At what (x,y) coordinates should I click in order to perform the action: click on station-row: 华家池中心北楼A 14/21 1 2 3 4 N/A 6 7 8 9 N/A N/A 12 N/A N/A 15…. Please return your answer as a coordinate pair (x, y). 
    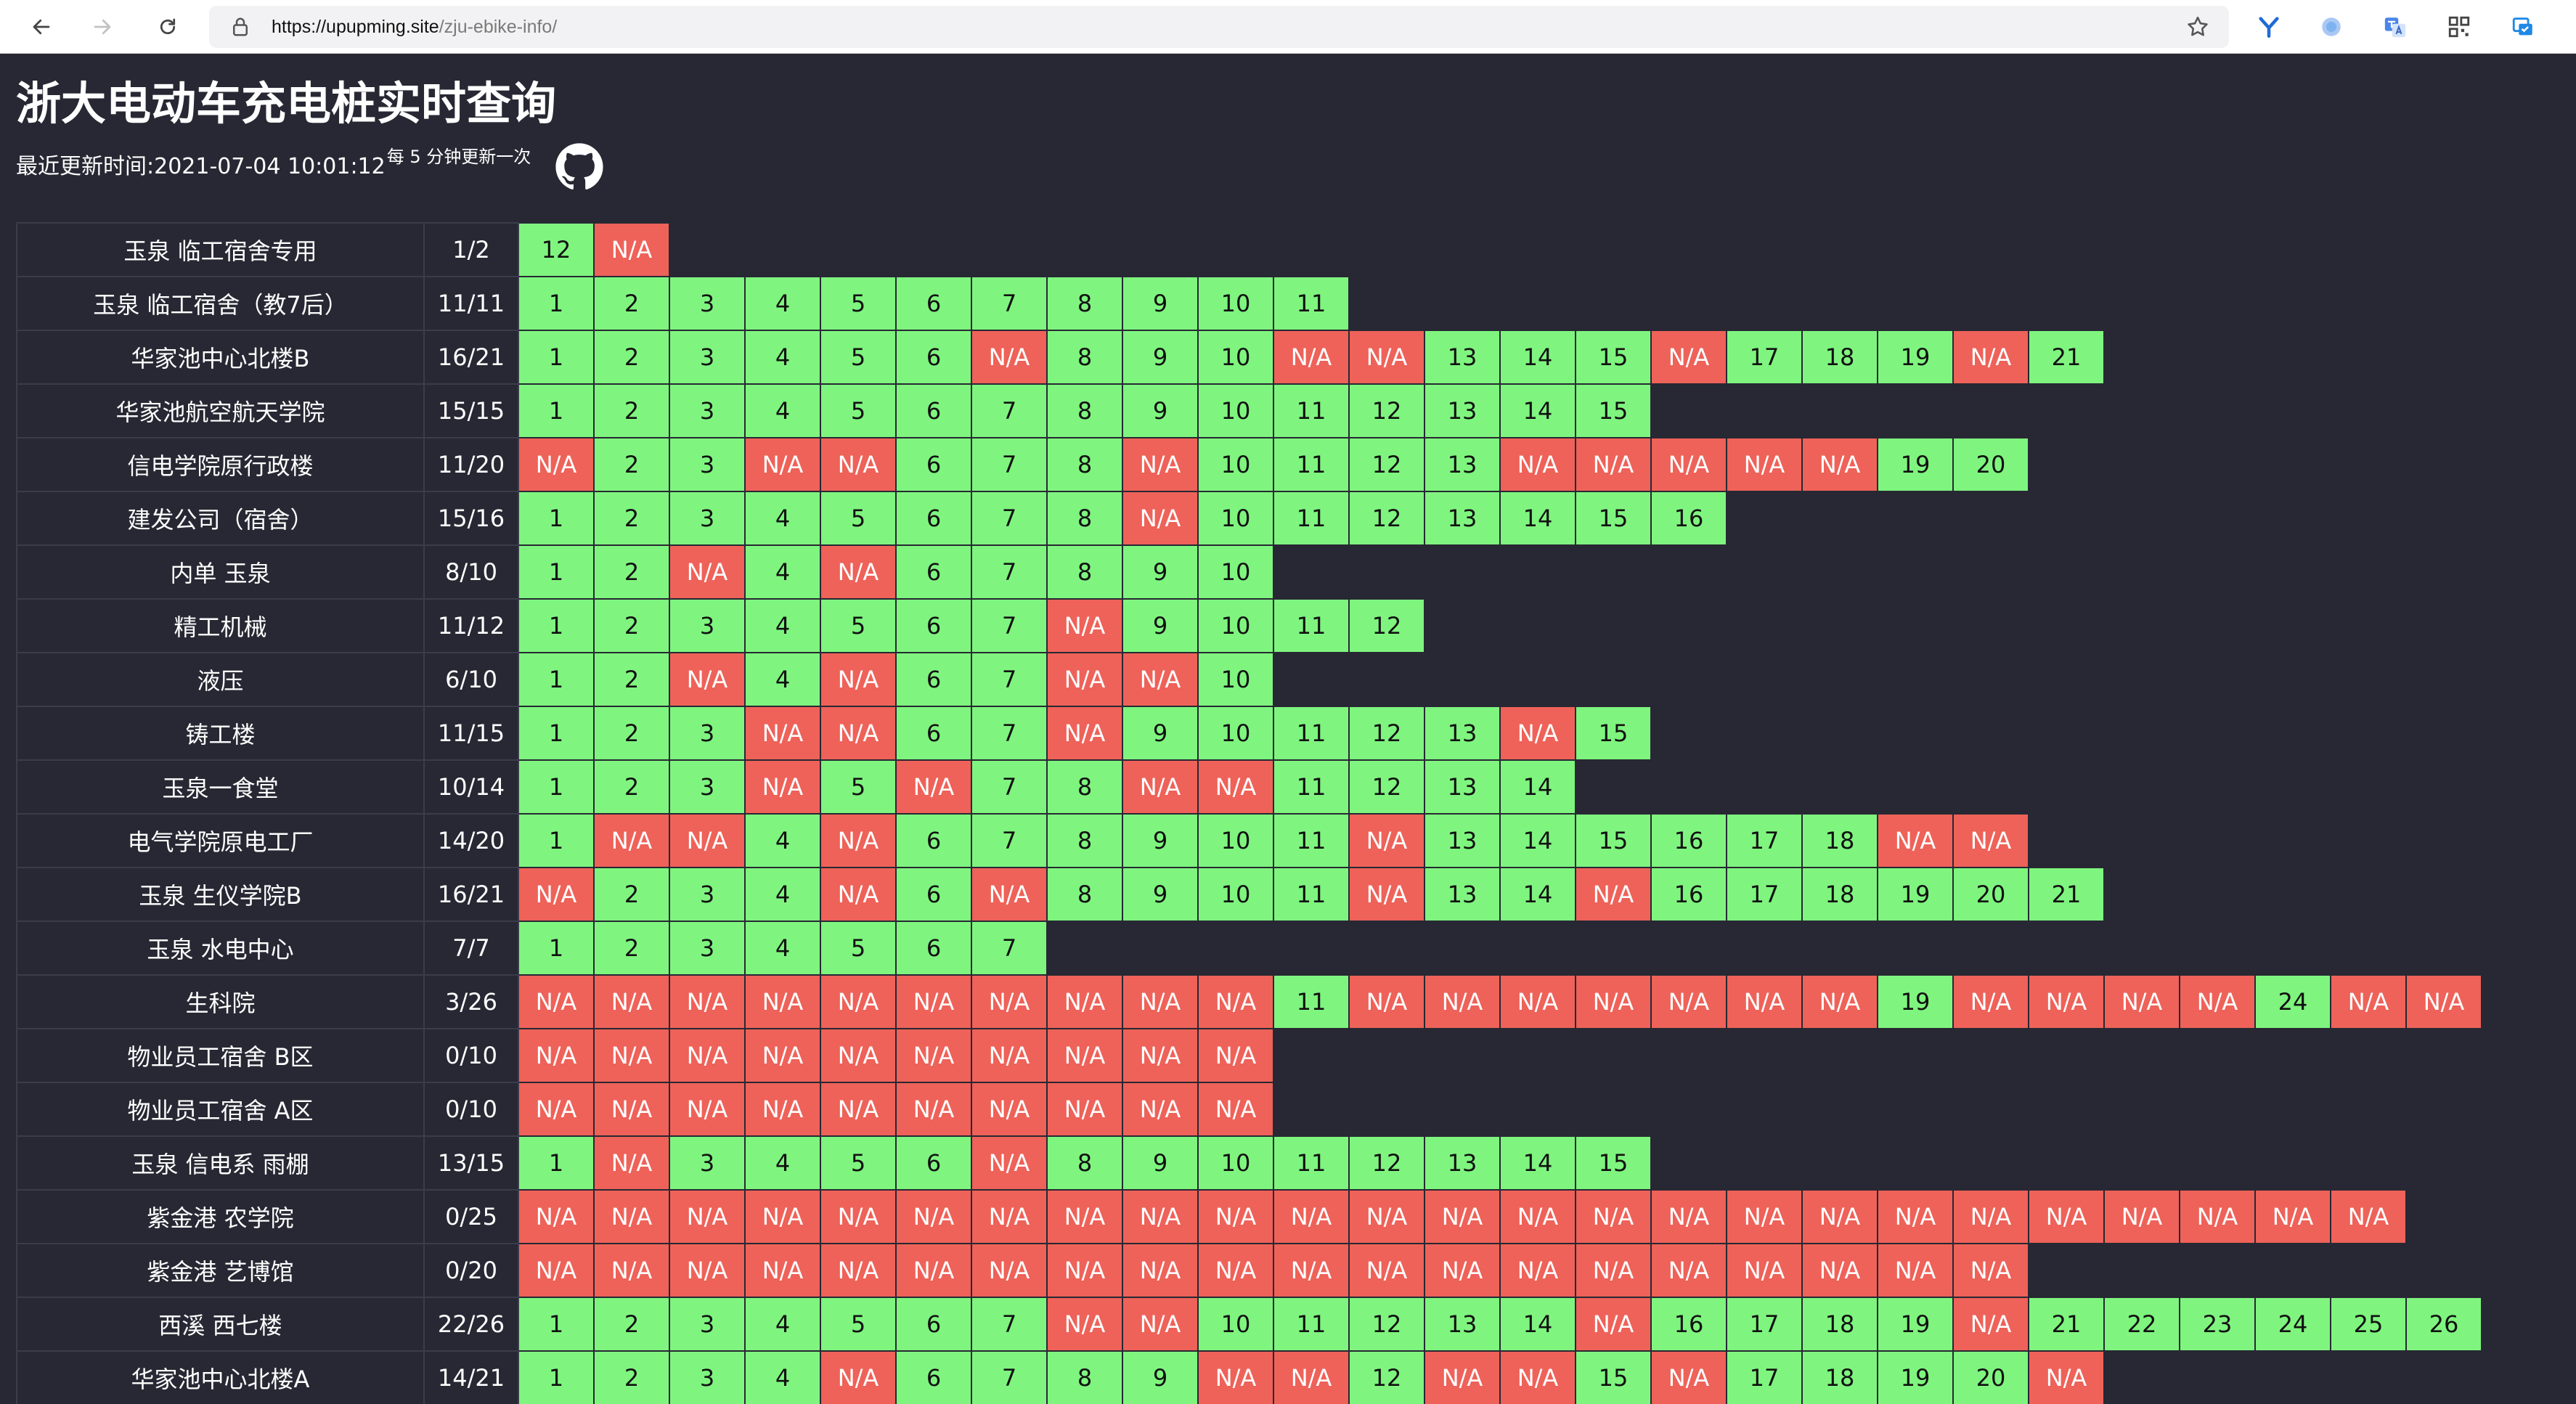
    Looking at the image, I should click on (1249, 1377).